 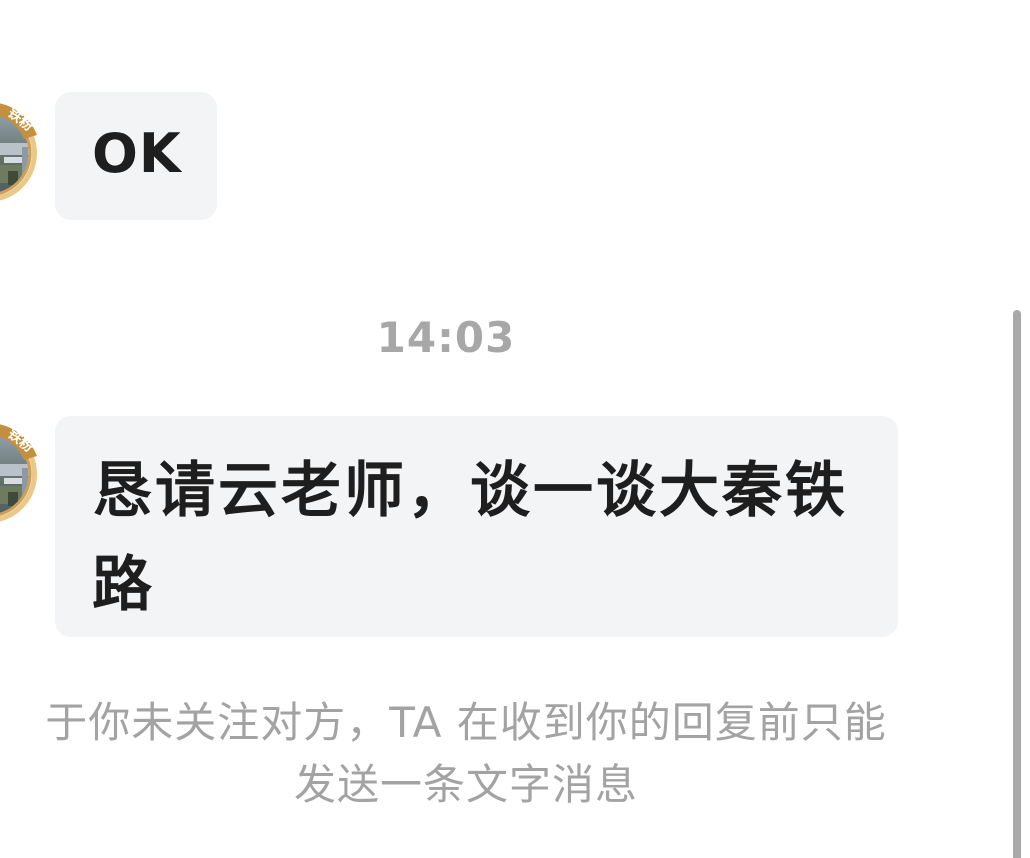 I want to click on message-timestamp: 14:03, so click(x=446, y=337).